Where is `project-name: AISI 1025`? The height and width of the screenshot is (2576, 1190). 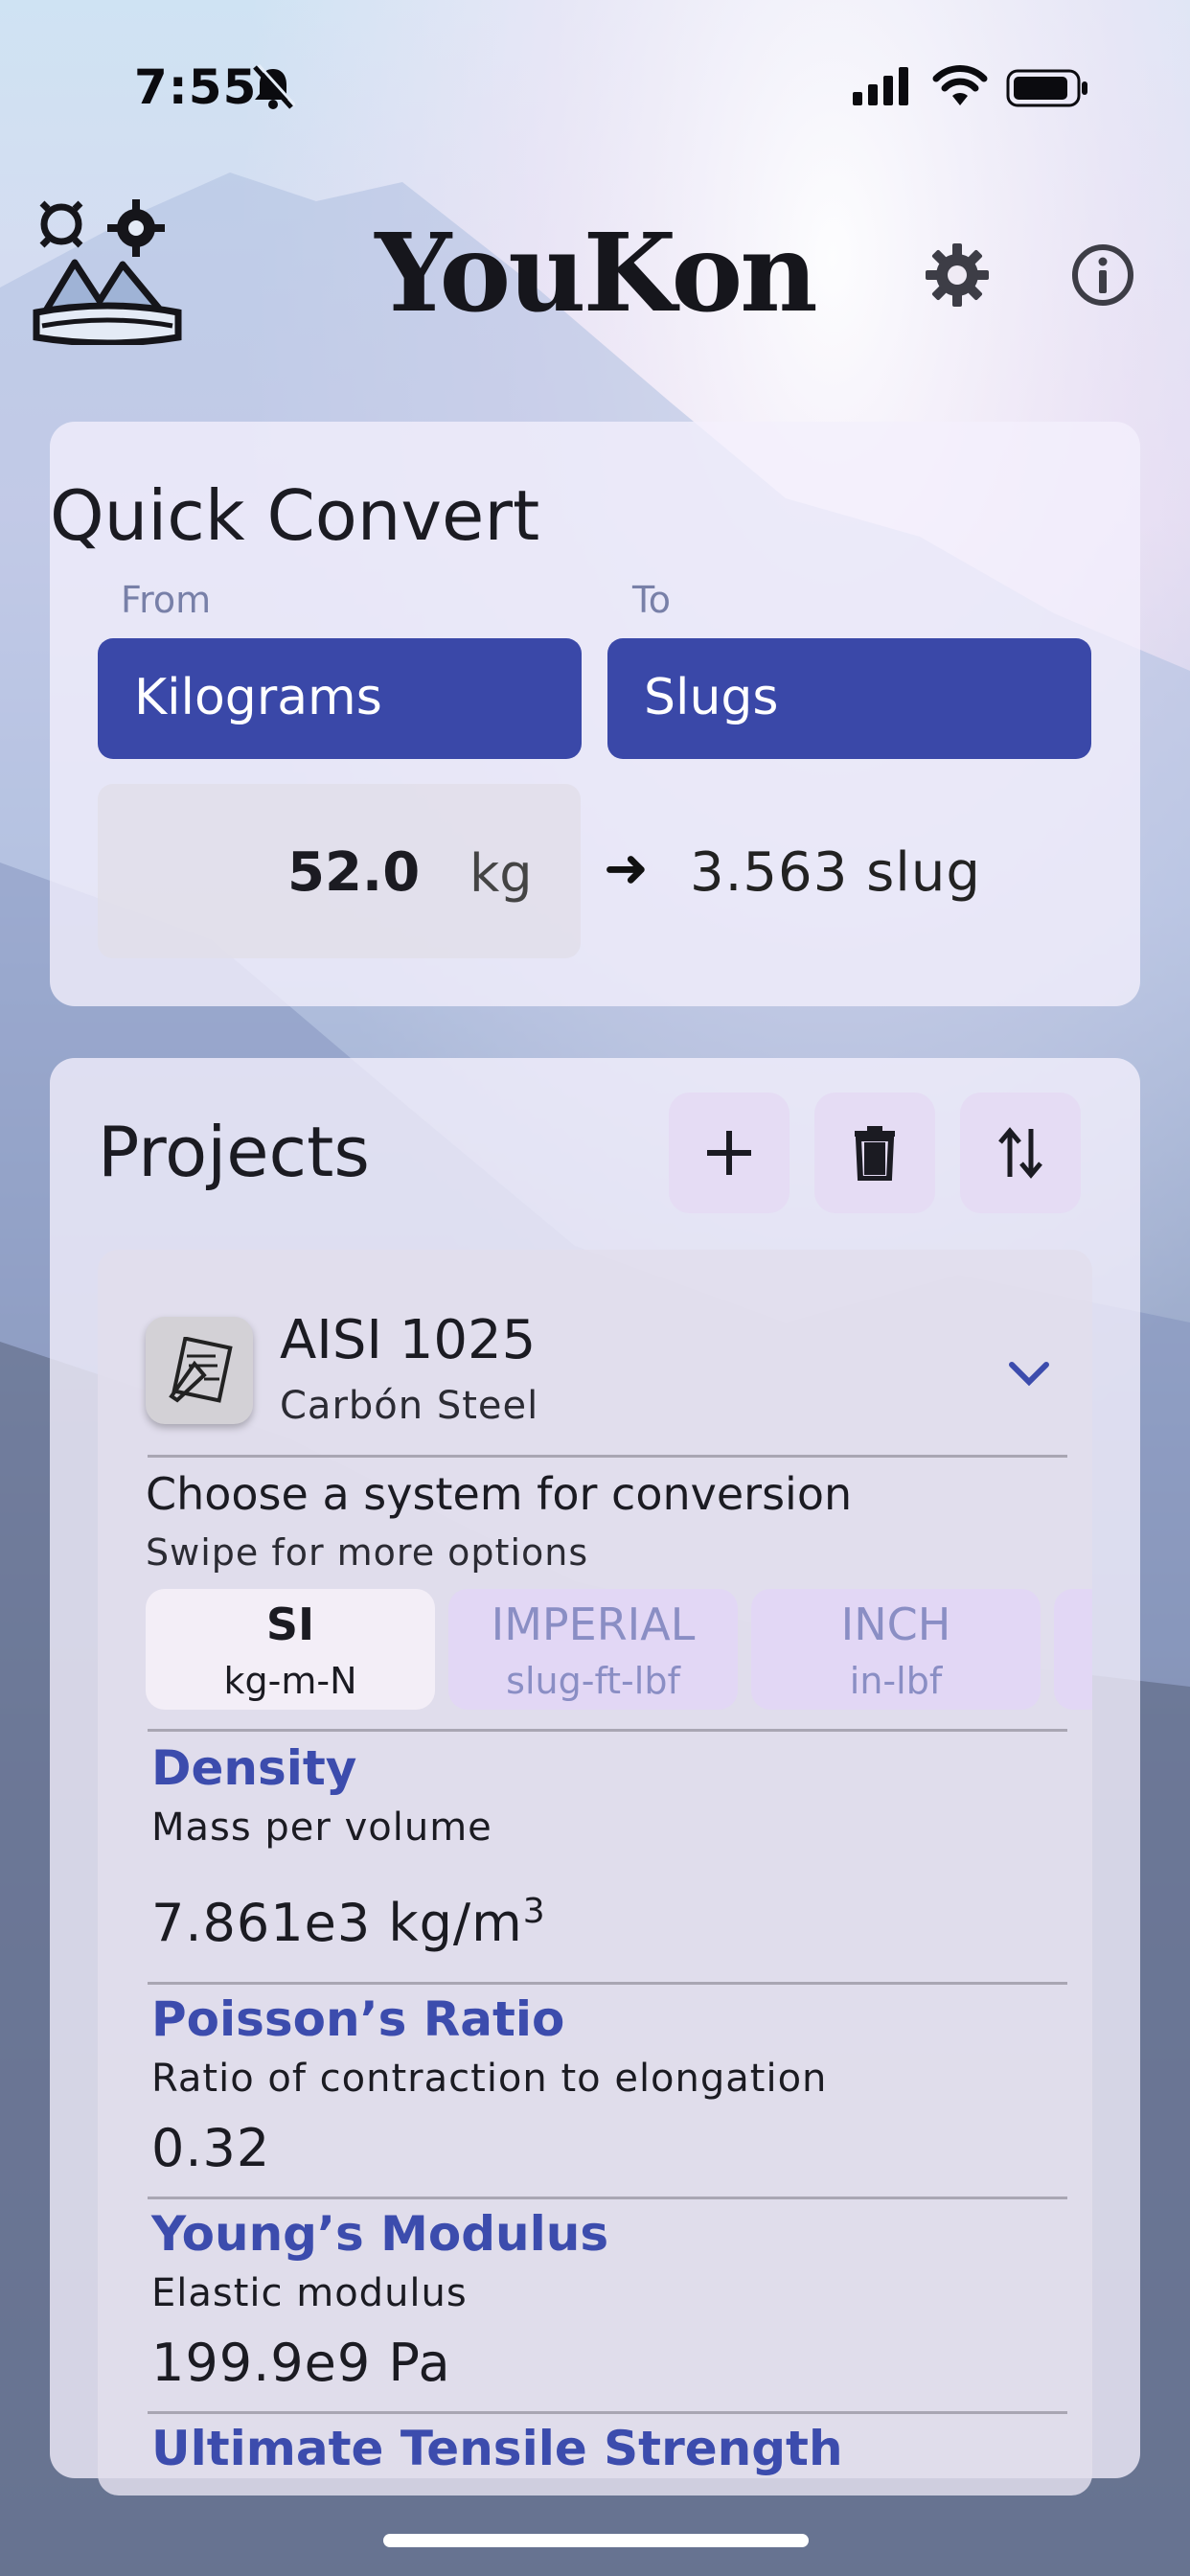 project-name: AISI 1025 is located at coordinates (409, 1340).